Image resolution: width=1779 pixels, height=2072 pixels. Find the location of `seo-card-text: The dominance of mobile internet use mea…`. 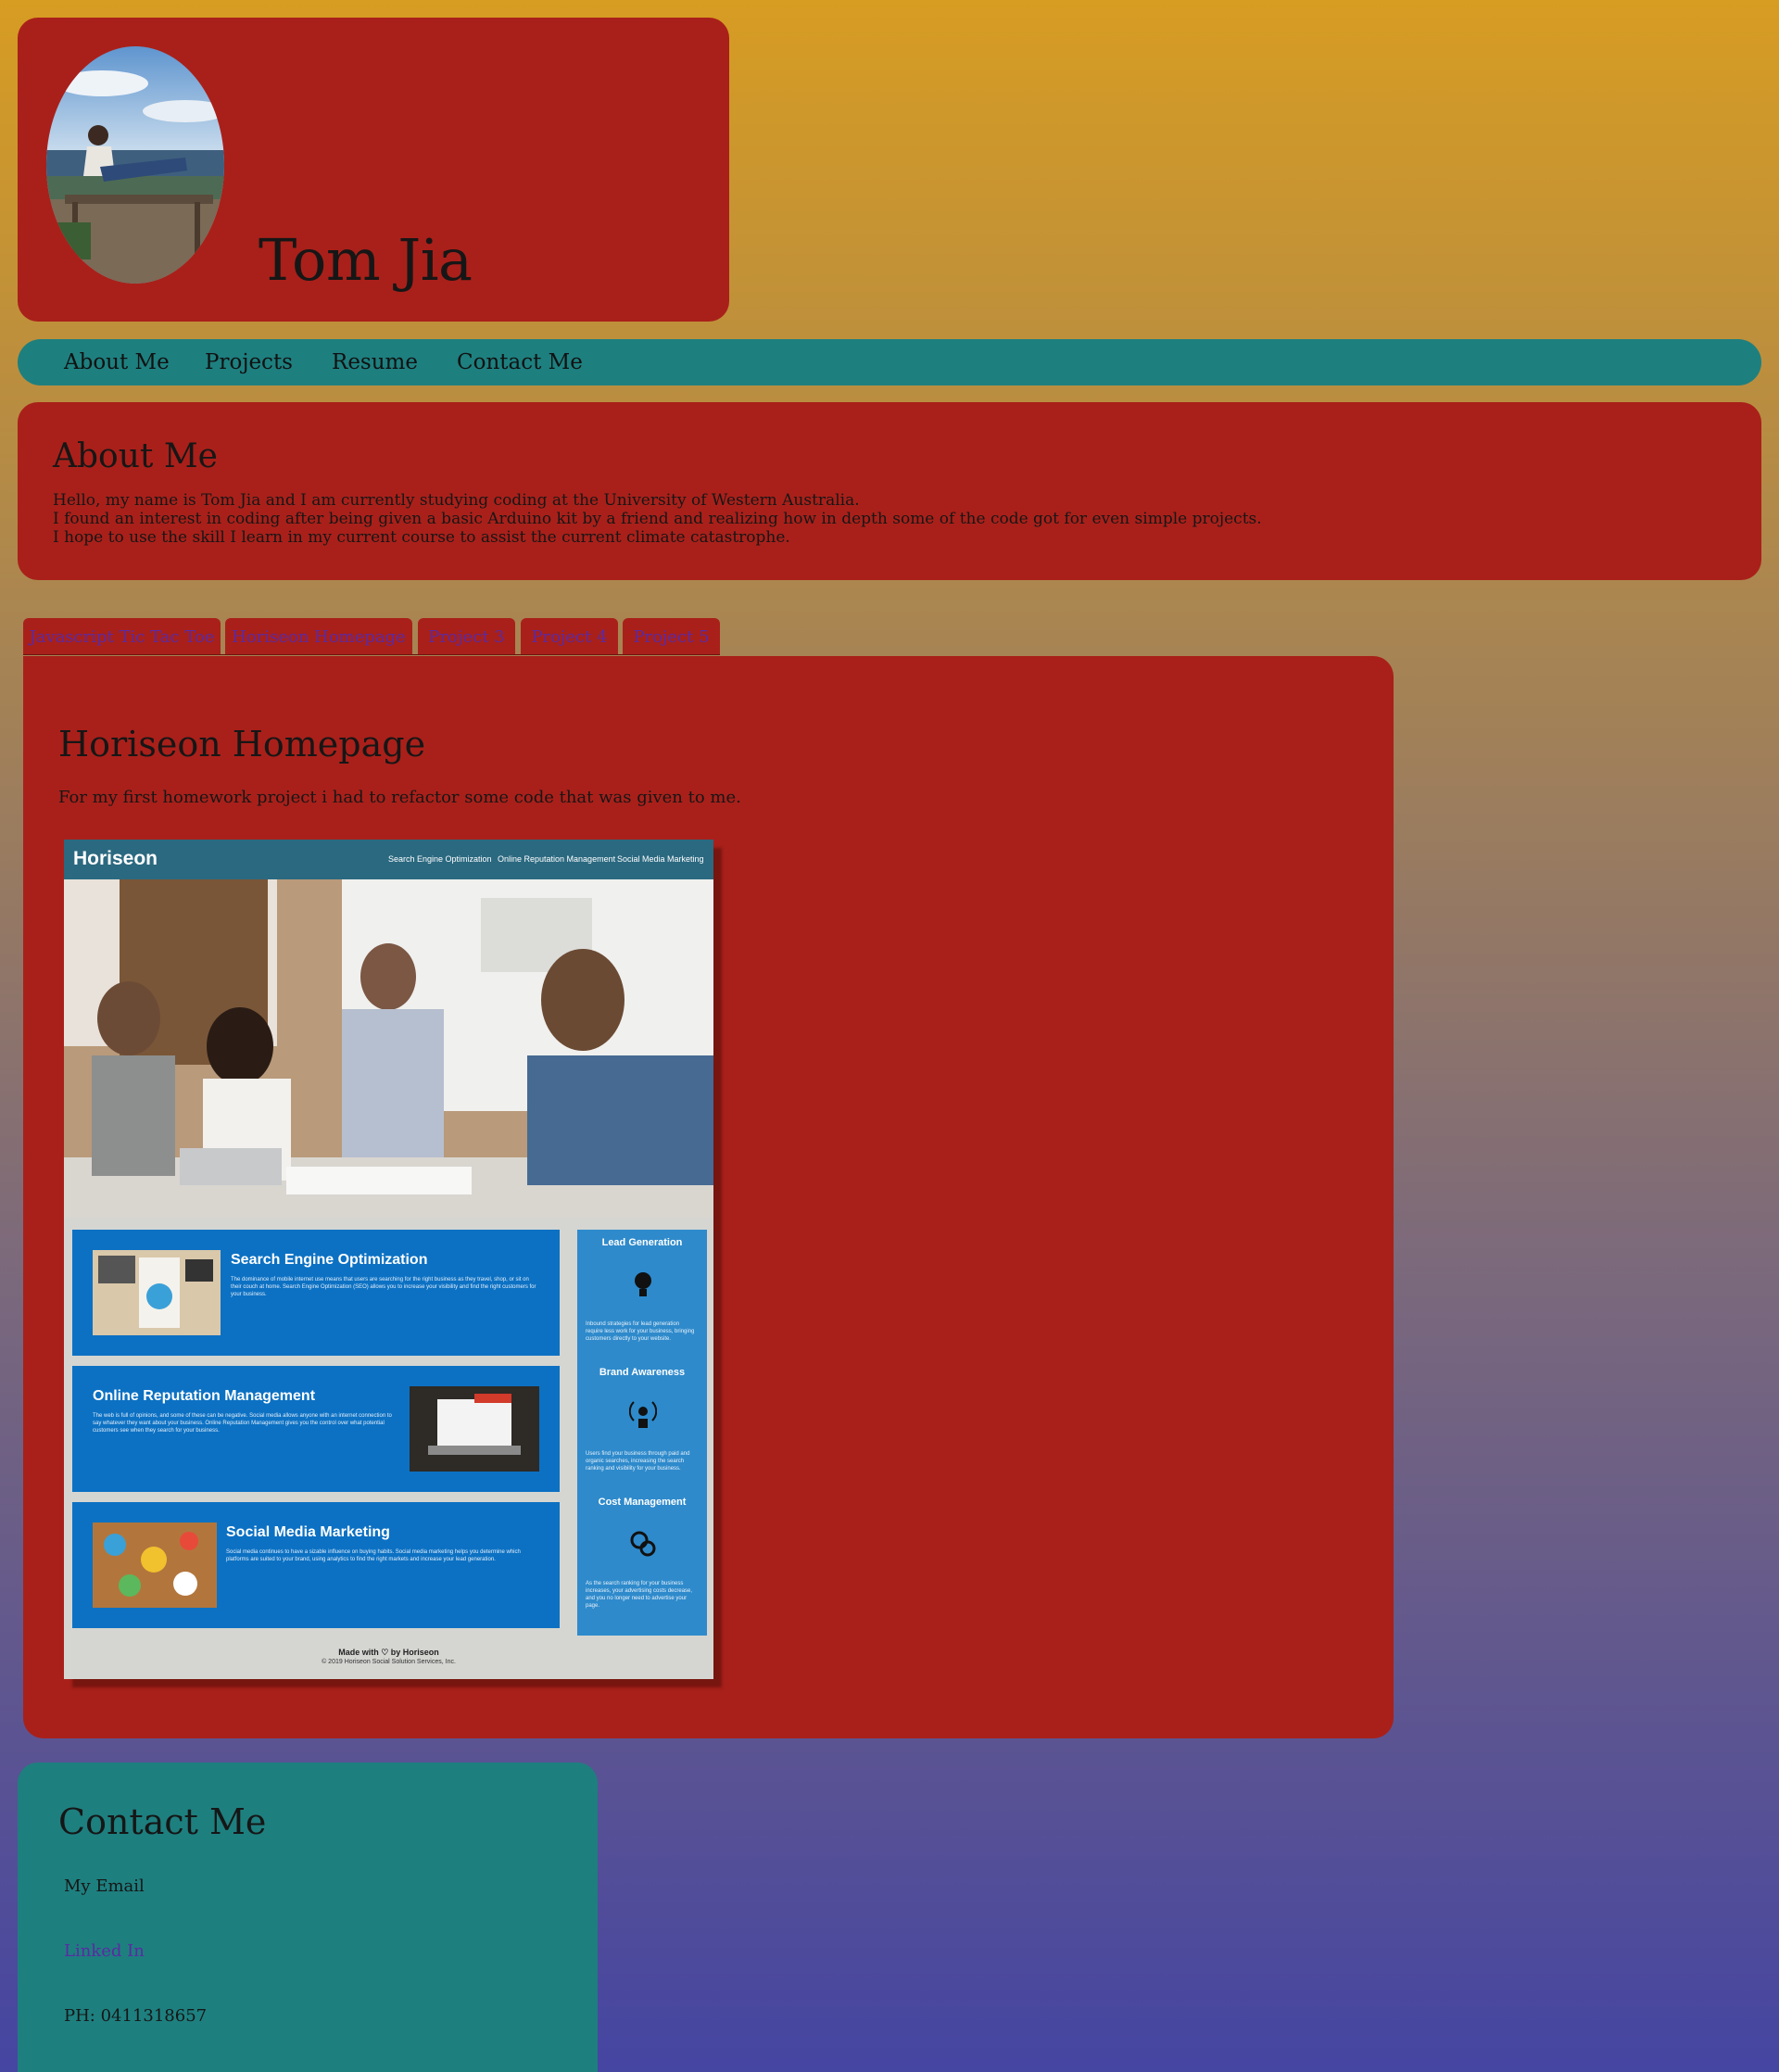

seo-card-text: The dominance of mobile internet use mea… is located at coordinates (383, 1287).